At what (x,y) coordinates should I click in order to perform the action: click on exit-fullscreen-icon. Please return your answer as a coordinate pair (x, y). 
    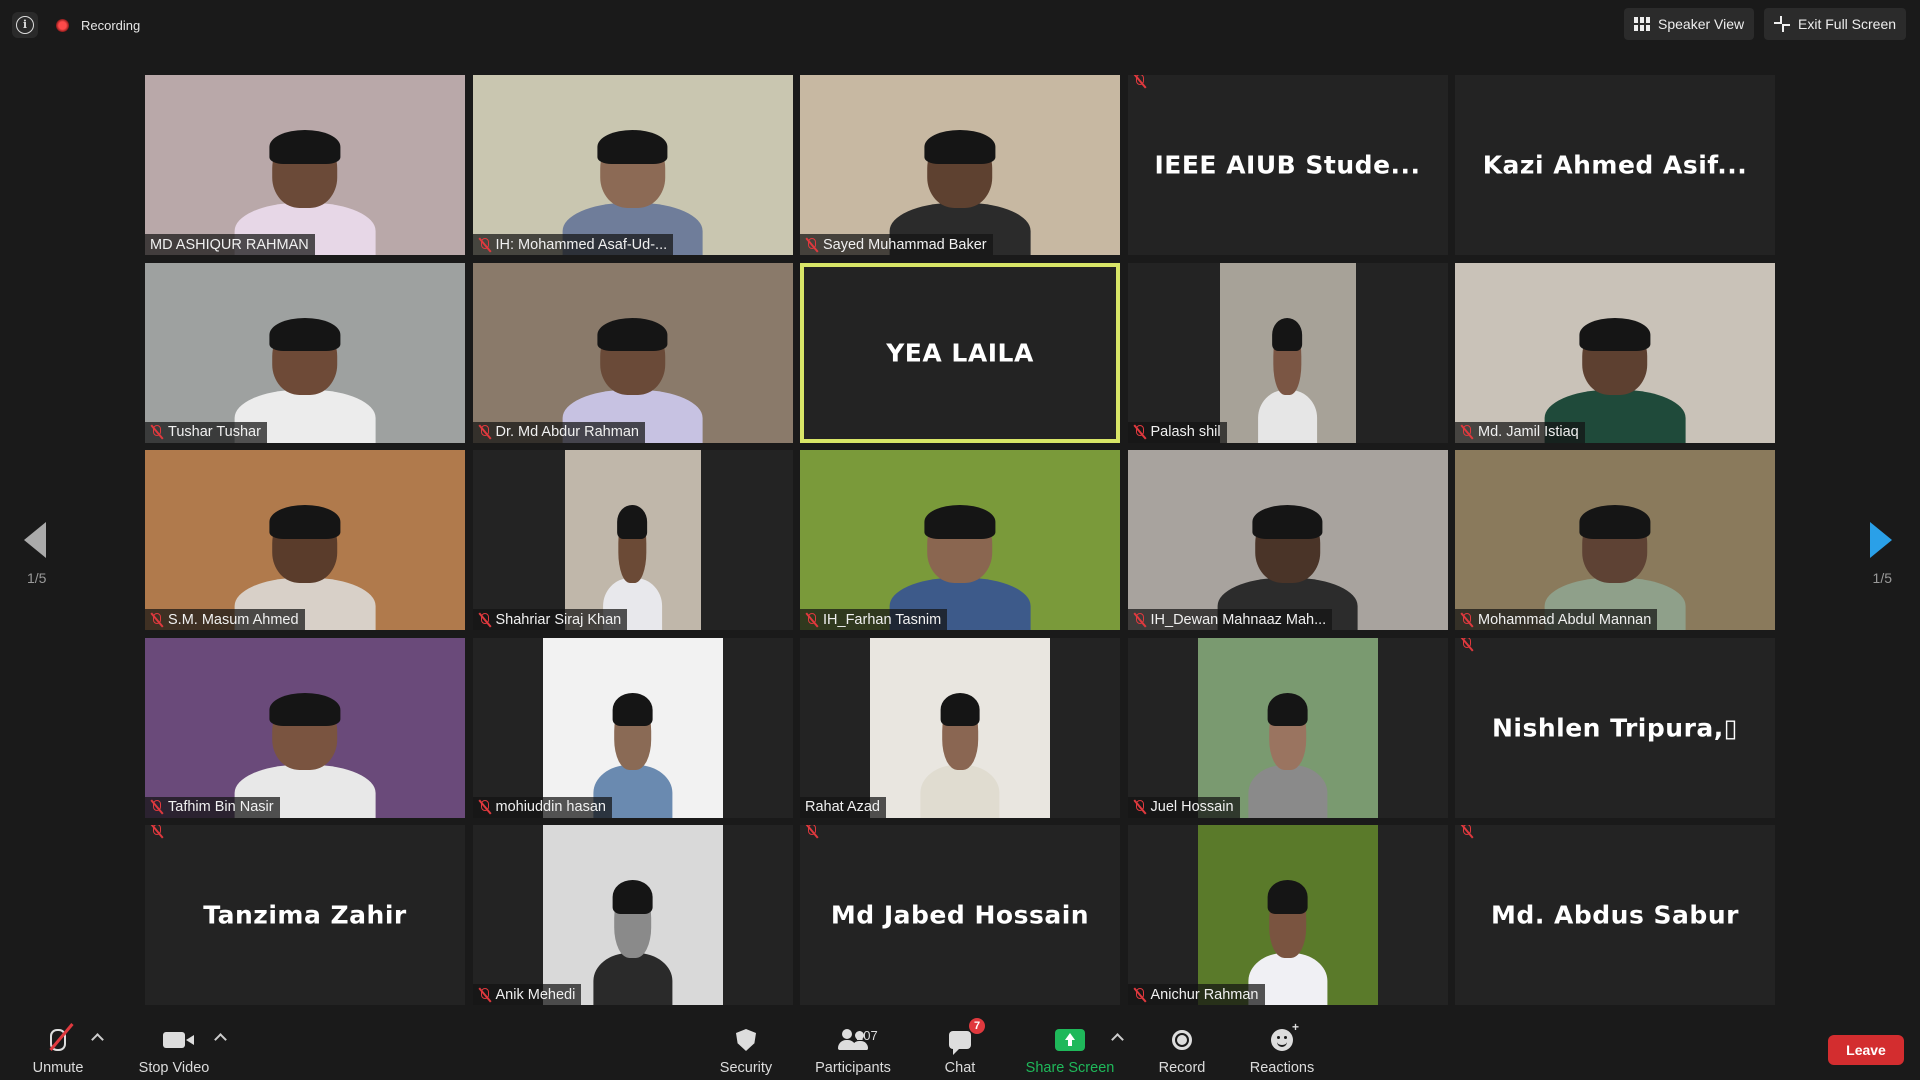
    Looking at the image, I should click on (1782, 24).